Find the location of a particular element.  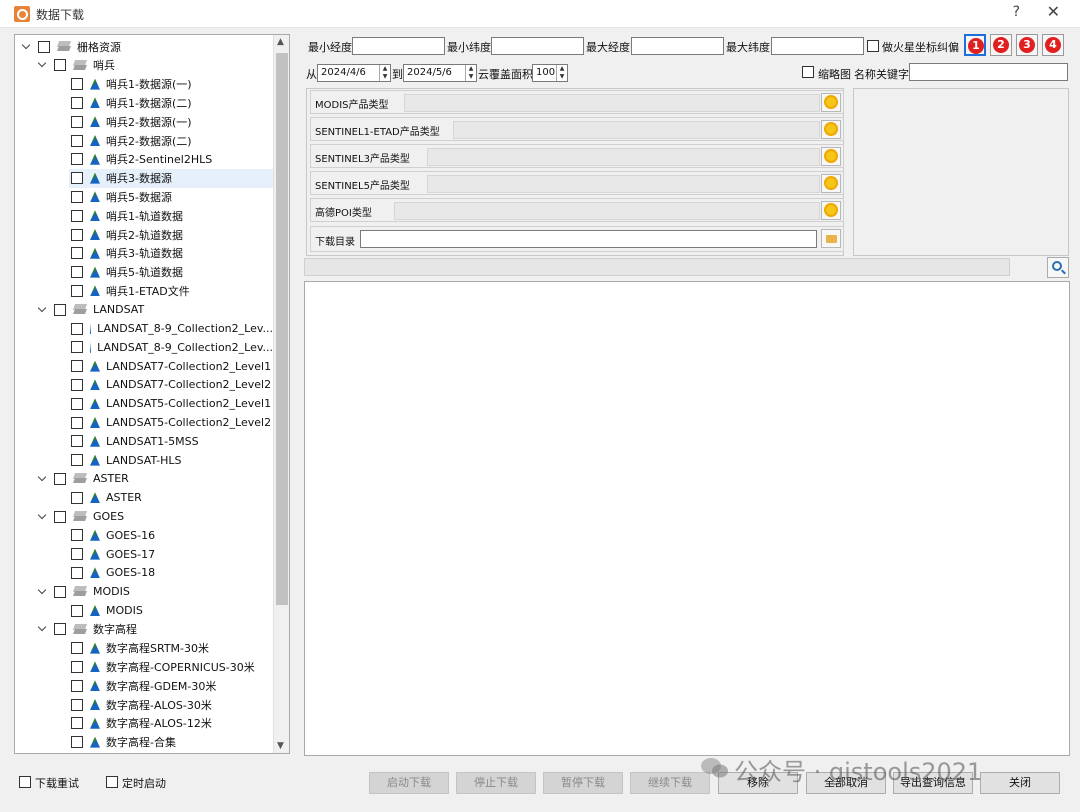

tree-leaf-node: 哨兵1-数据源(一) is located at coordinates (144, 84).